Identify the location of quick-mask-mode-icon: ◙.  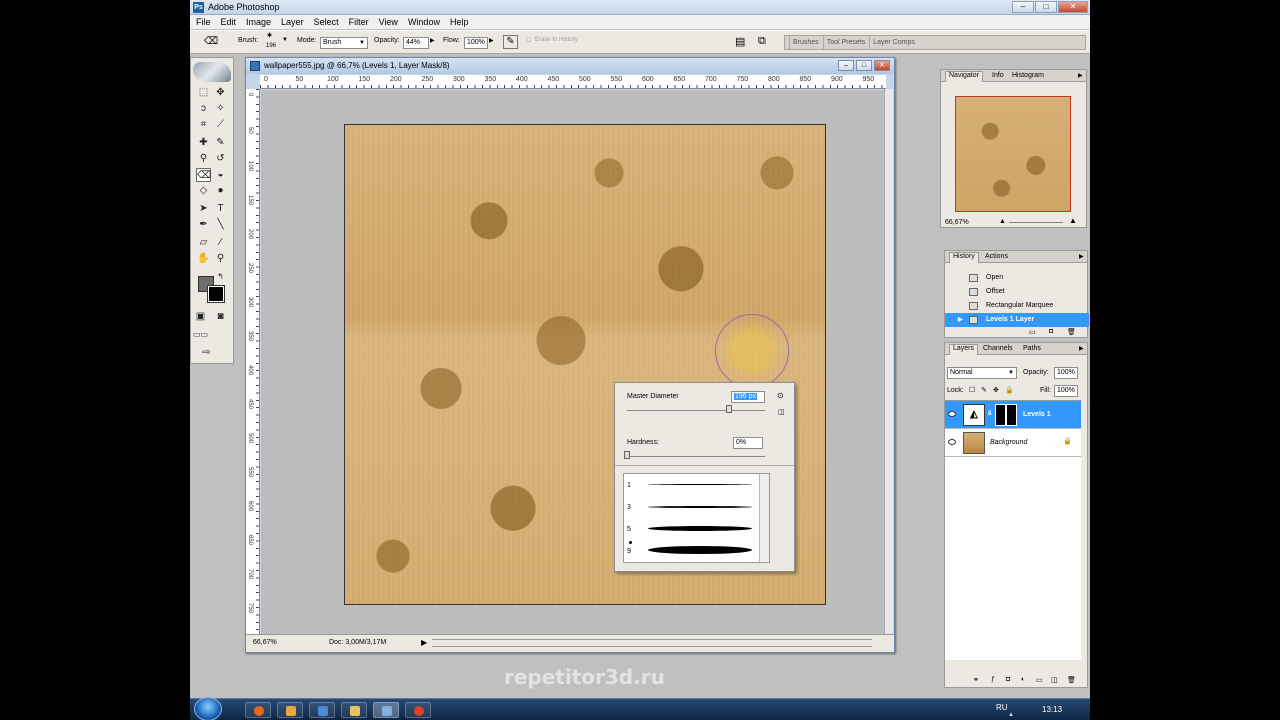
(220, 317).